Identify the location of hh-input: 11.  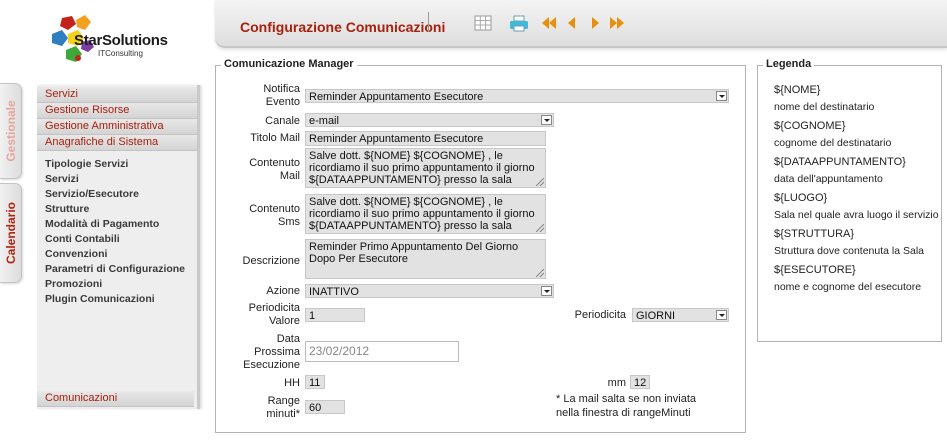
(315, 382).